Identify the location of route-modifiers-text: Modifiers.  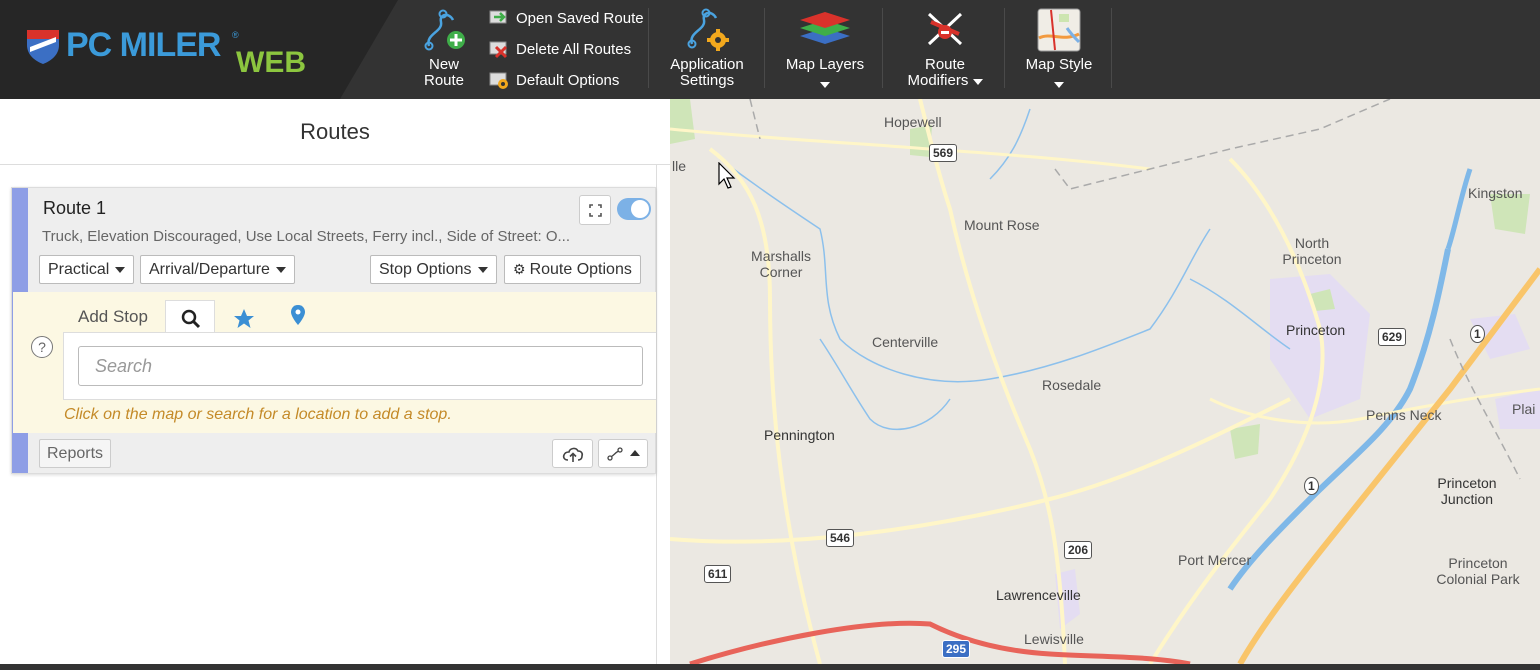
(938, 80).